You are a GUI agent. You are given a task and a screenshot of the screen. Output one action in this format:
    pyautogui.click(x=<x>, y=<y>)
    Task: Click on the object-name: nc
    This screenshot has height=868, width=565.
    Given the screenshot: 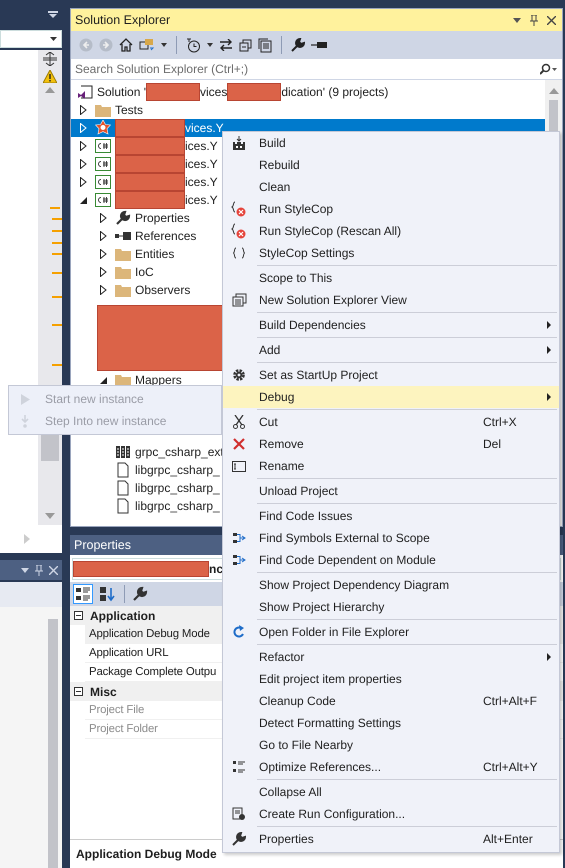 What is the action you would take?
    pyautogui.click(x=216, y=569)
    